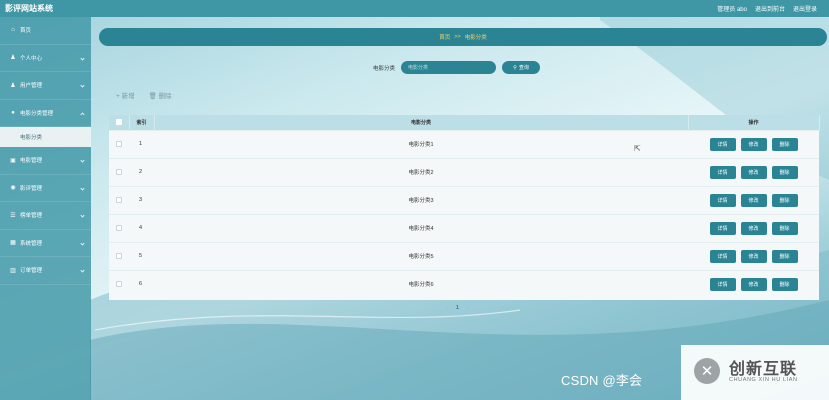  Describe the element at coordinates (13, 243) in the screenshot. I see `grid-icon: ▦` at that location.